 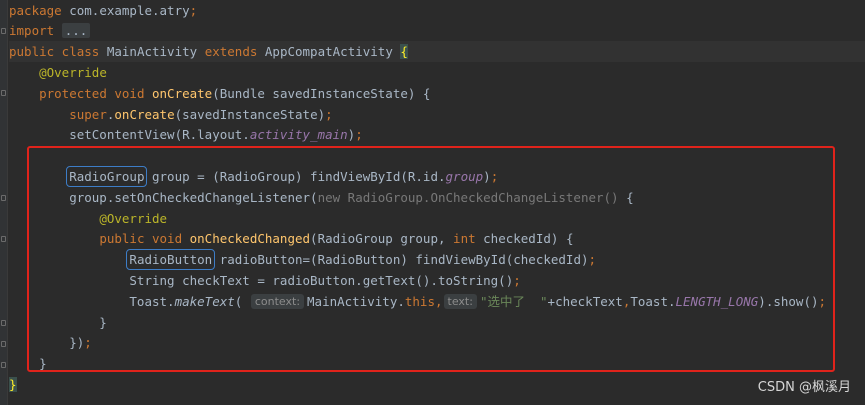 I want to click on method-name: onCheckedChanged, so click(x=250, y=239).